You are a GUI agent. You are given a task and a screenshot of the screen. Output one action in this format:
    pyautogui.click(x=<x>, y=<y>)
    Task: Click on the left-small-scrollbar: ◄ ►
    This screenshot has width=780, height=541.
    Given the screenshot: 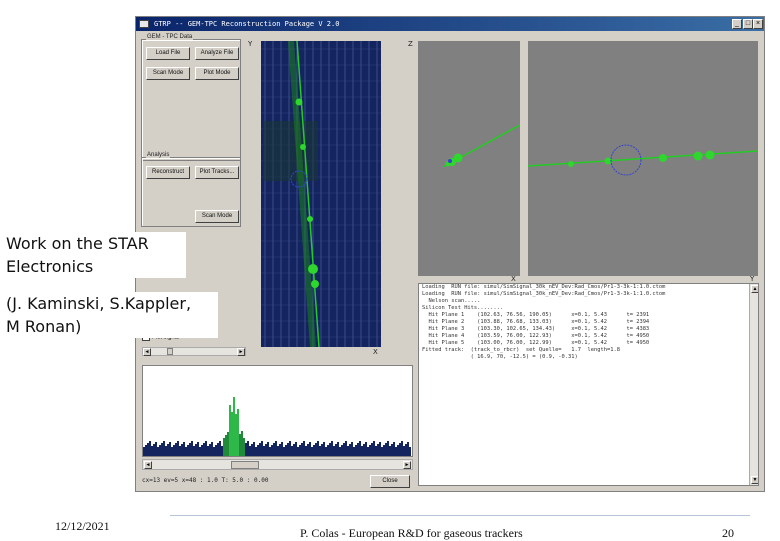 What is the action you would take?
    pyautogui.click(x=194, y=351)
    